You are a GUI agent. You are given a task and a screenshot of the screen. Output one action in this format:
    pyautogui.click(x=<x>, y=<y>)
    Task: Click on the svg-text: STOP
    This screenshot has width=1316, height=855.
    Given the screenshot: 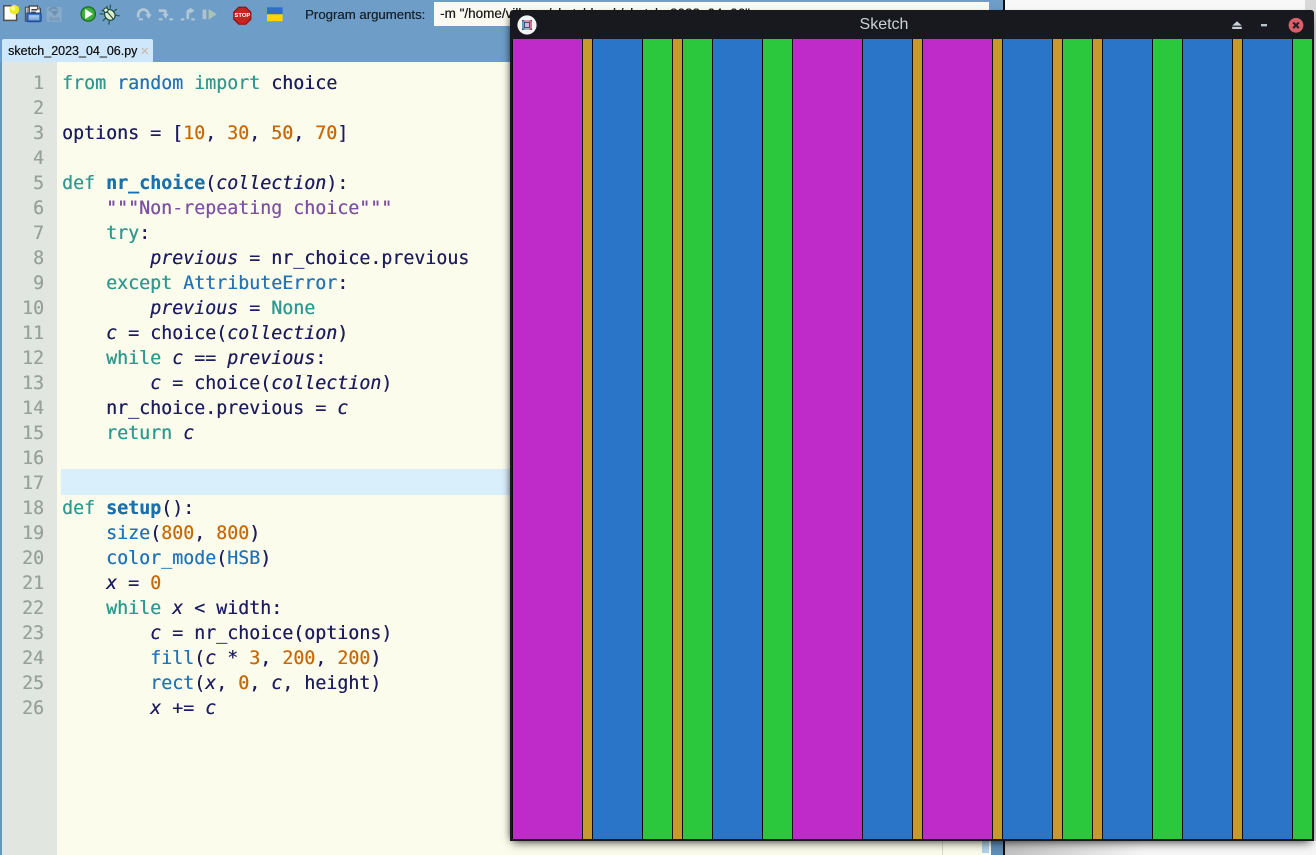 What is the action you would take?
    pyautogui.click(x=242, y=16)
    